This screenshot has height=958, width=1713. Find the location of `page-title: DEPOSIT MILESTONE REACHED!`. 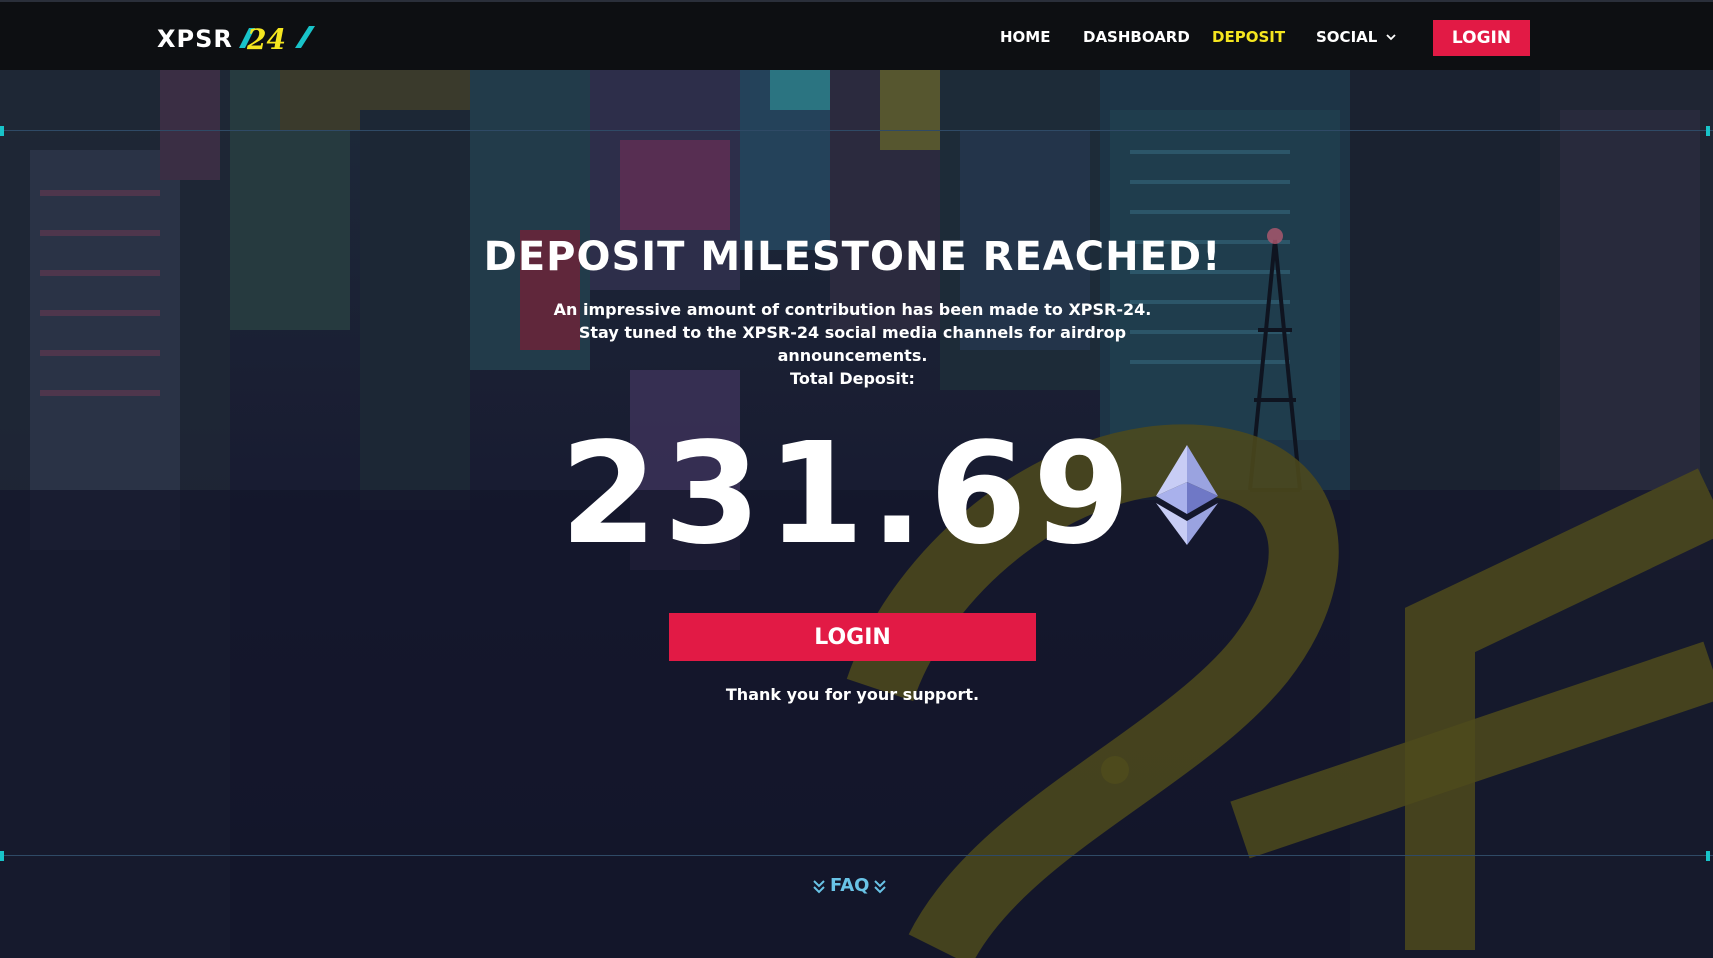

page-title: DEPOSIT MILESTONE REACHED! is located at coordinates (852, 257).